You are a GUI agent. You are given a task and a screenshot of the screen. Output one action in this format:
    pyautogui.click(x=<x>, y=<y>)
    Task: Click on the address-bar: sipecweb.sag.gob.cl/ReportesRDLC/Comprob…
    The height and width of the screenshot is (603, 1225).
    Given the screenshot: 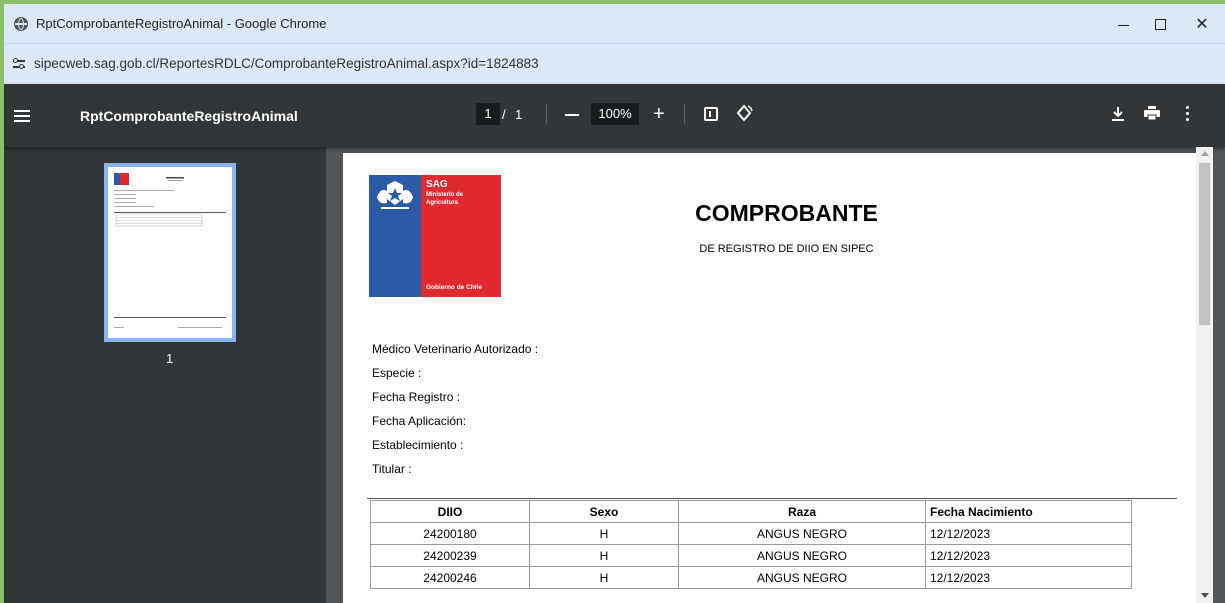 What is the action you would take?
    pyautogui.click(x=614, y=63)
    